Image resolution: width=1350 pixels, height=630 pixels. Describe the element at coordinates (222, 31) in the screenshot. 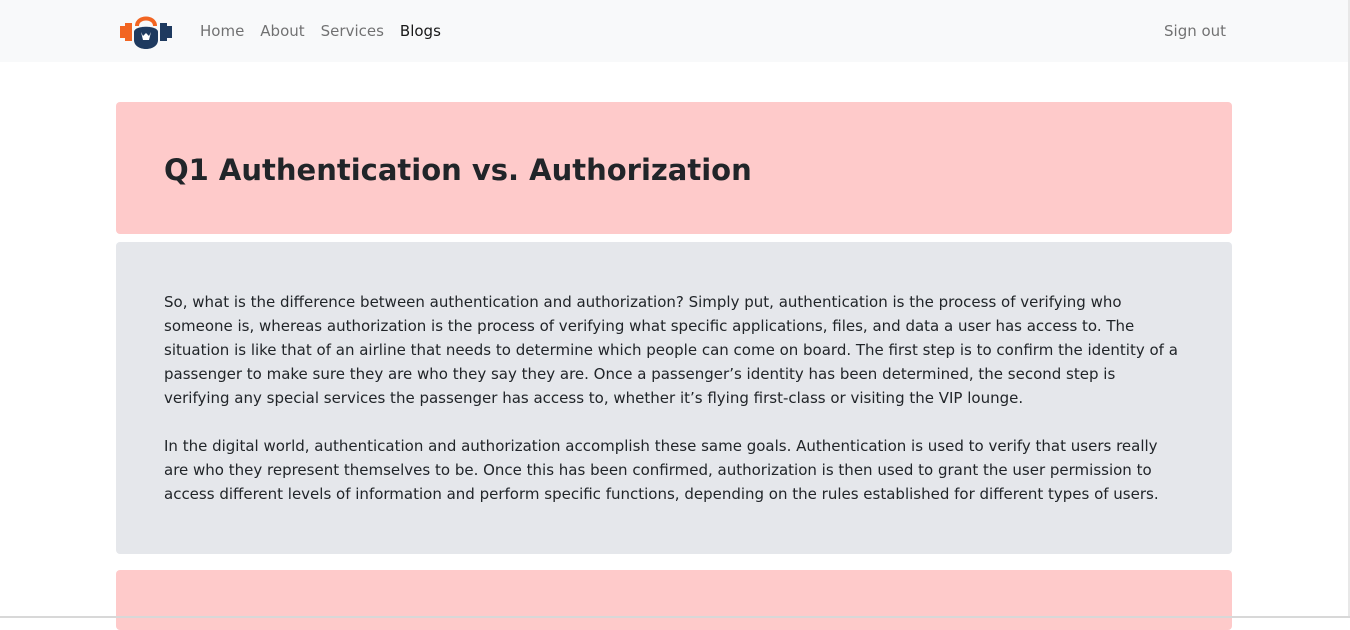

I see `nav-home-link: Home` at that location.